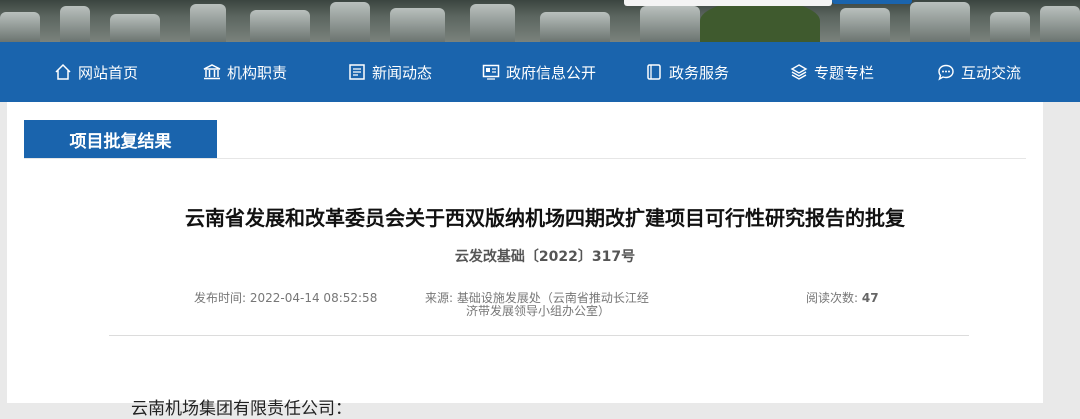  Describe the element at coordinates (799, 72) in the screenshot. I see `layers-icon` at that location.